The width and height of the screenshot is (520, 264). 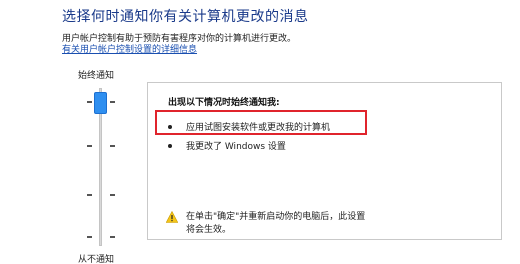 What do you see at coordinates (261, 122) in the screenshot?
I see `highlight-annotation` at bounding box center [261, 122].